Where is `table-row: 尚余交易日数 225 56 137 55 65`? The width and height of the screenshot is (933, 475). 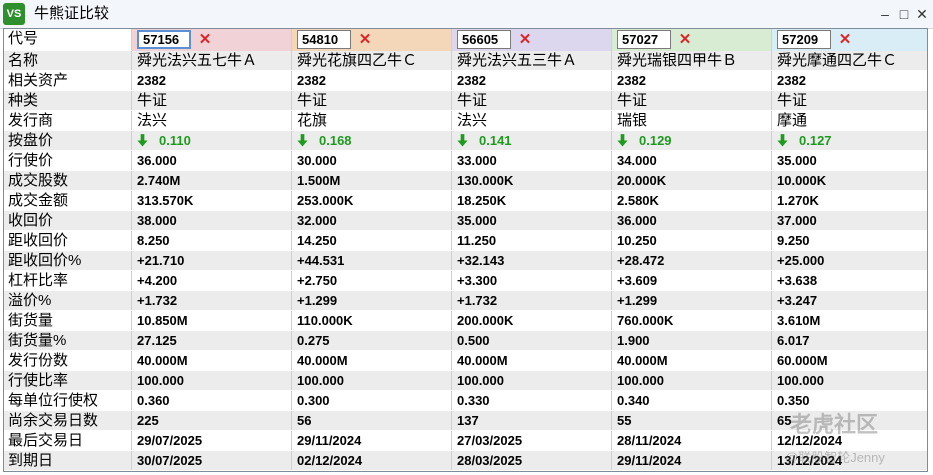 table-row: 尚余交易日数 225 56 137 55 65 is located at coordinates (465, 421).